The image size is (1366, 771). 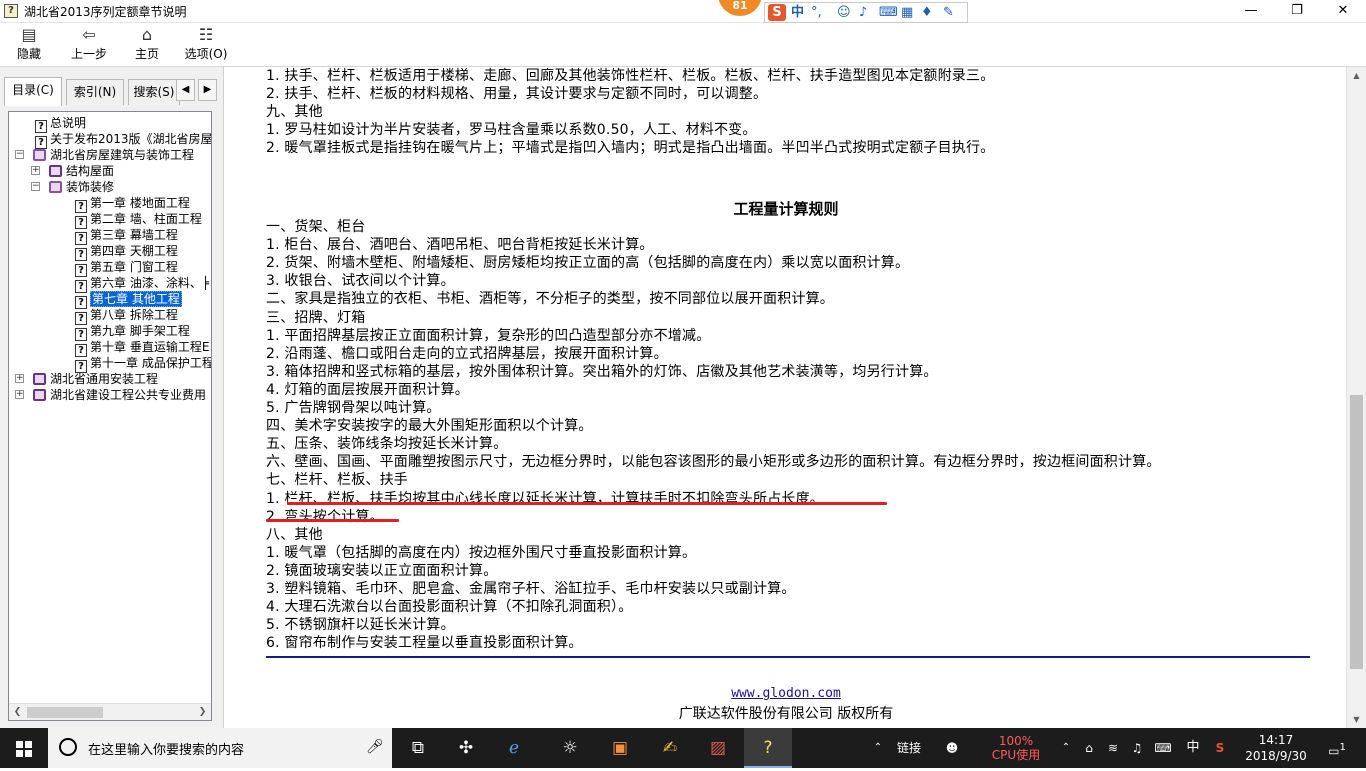 What do you see at coordinates (65, 712) in the screenshot?
I see `tree-hscroll-thumb` at bounding box center [65, 712].